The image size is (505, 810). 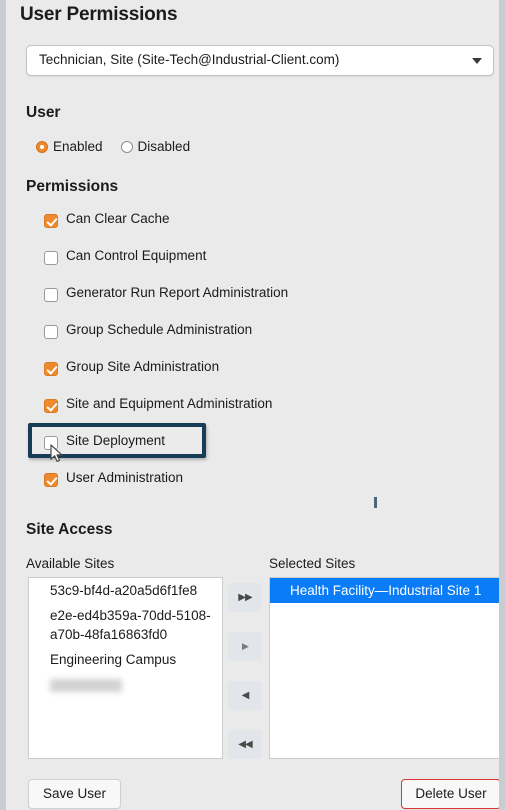 I want to click on permission-row-group-site-administration: Group Site Administration, so click(x=252, y=376).